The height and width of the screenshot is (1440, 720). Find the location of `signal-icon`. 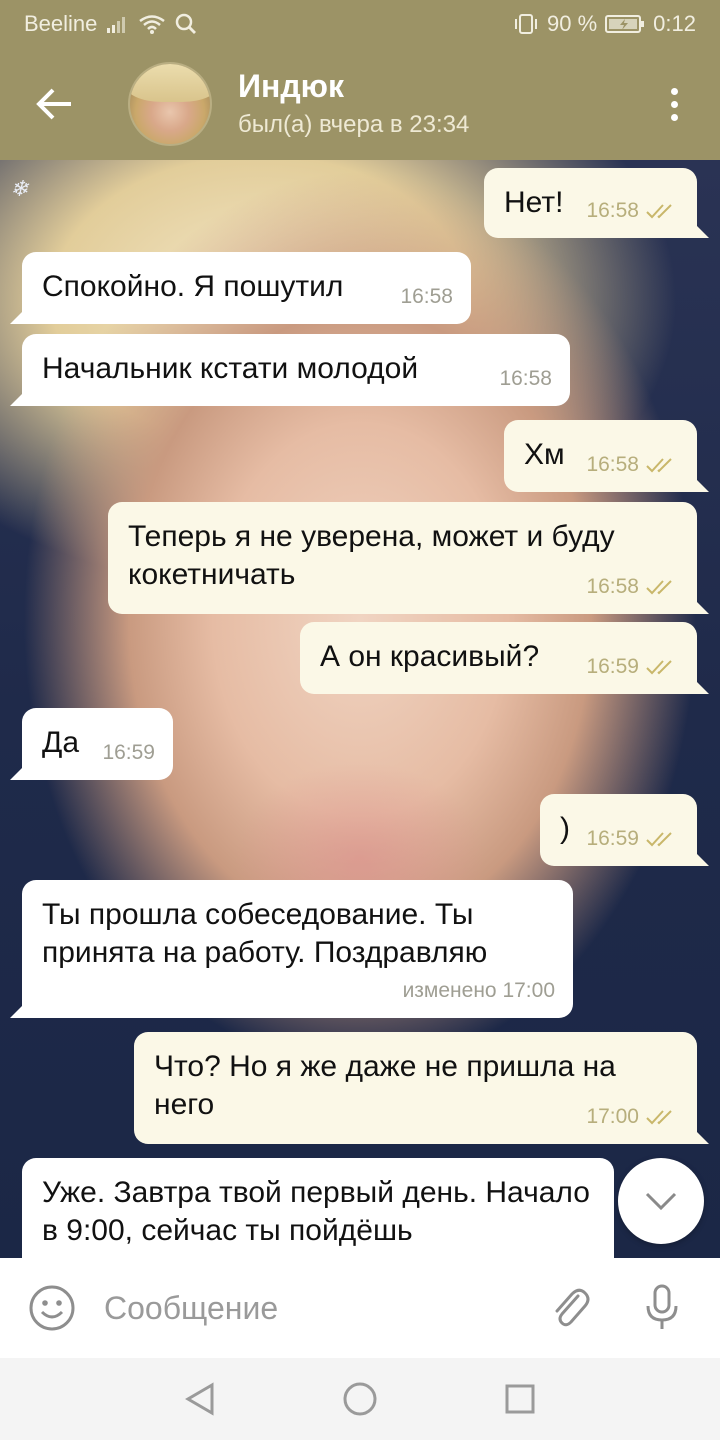

signal-icon is located at coordinates (118, 24).